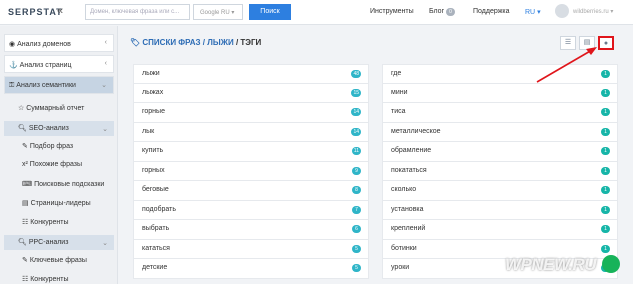 The width and height of the screenshot is (633, 284). What do you see at coordinates (551, 264) in the screenshot?
I see `watermark-text: WPNEW.RU` at bounding box center [551, 264].